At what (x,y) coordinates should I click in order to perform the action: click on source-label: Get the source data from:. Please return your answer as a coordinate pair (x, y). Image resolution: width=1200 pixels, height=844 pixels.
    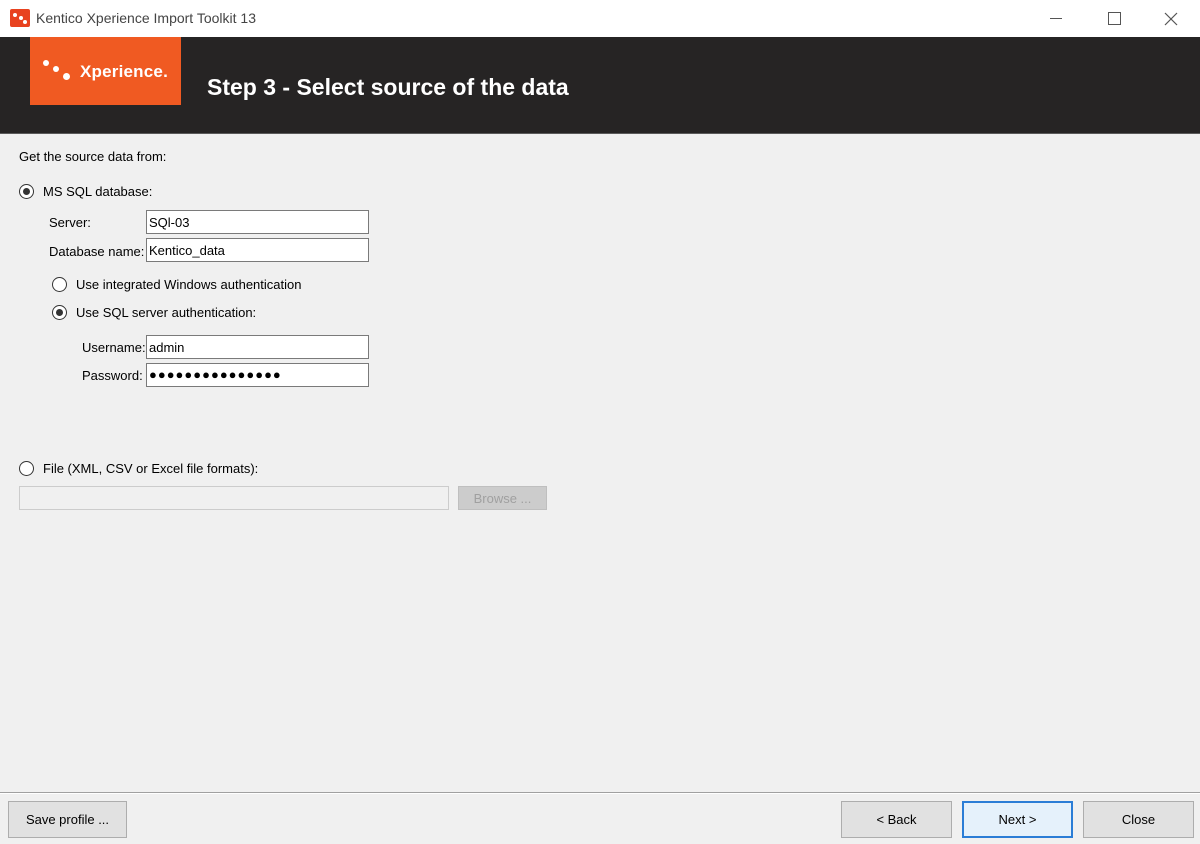
    Looking at the image, I should click on (93, 156).